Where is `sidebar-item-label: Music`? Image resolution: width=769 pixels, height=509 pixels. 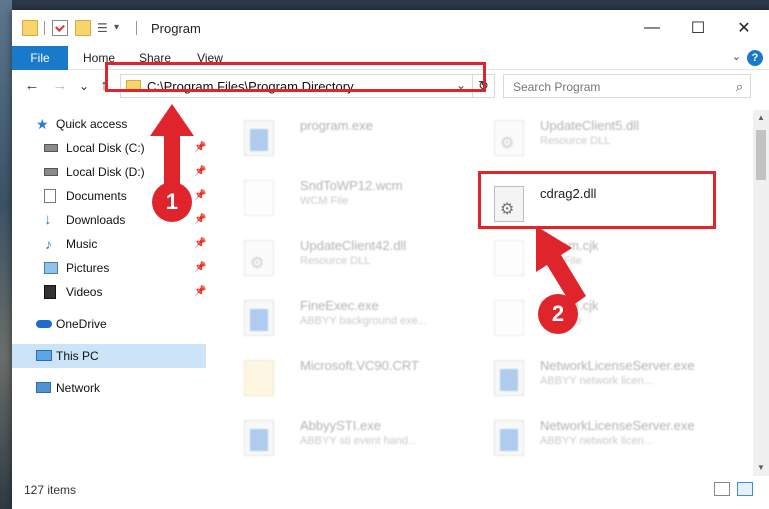
sidebar-item-label: Music is located at coordinates (82, 244).